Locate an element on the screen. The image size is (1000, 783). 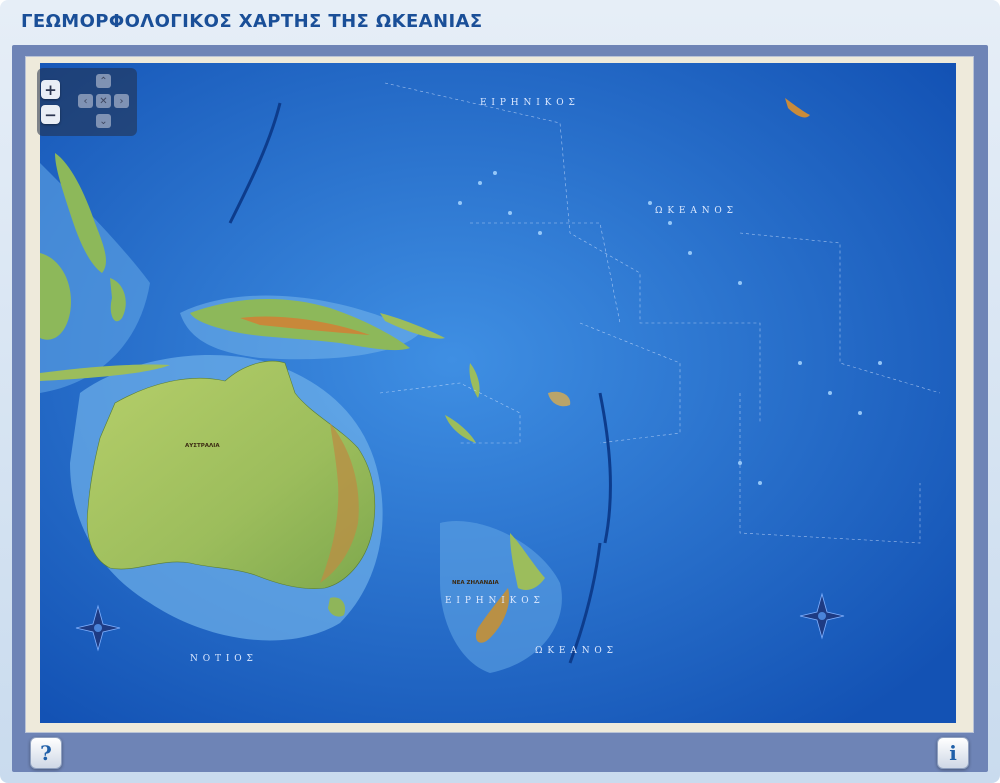
zoom-out-button: − is located at coordinates (50, 114).